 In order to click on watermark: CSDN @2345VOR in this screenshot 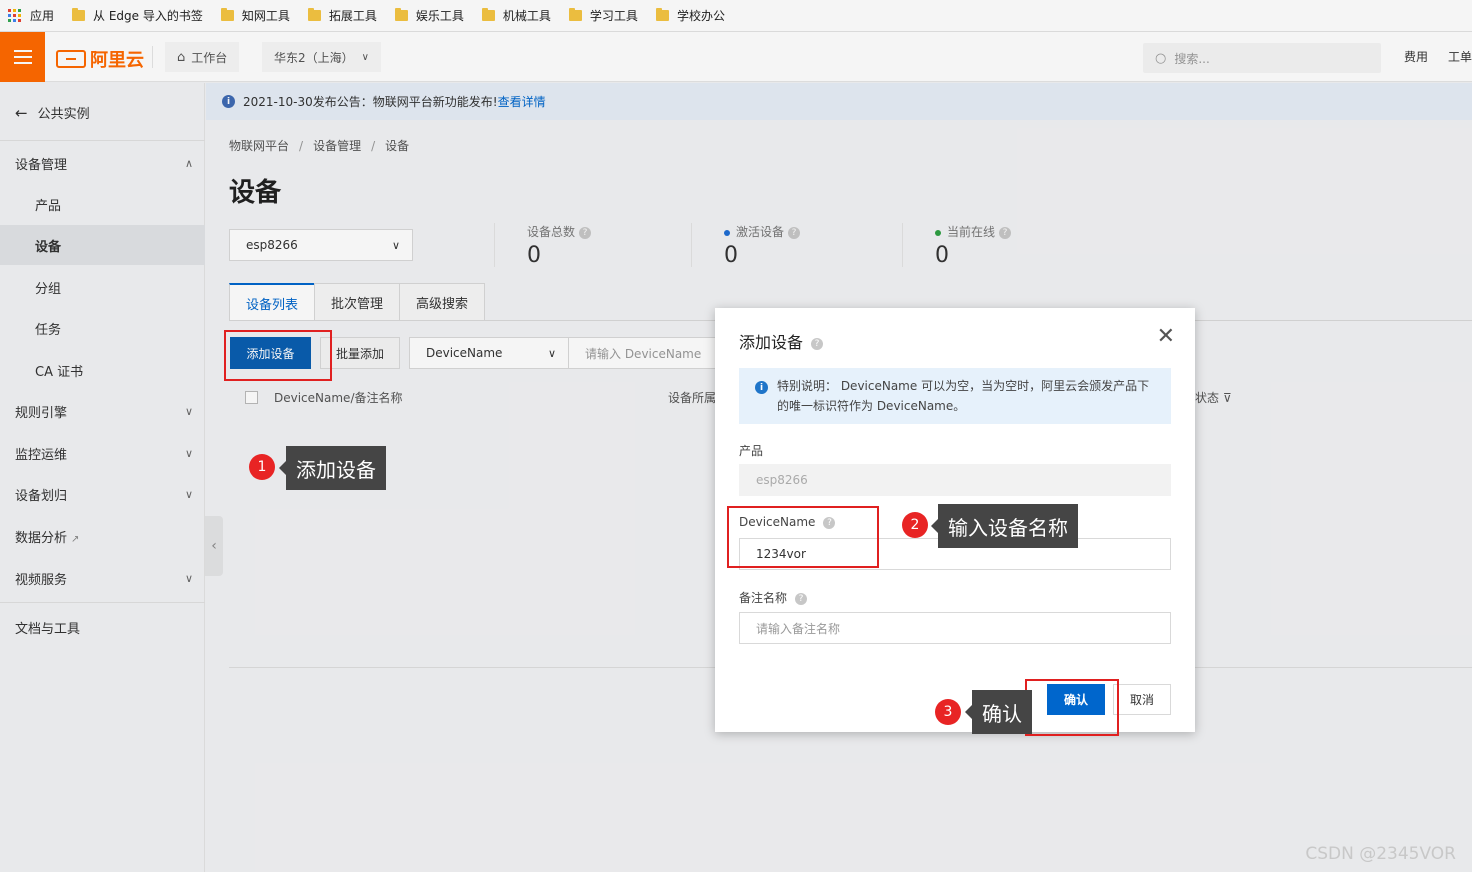, I will do `click(1380, 854)`.